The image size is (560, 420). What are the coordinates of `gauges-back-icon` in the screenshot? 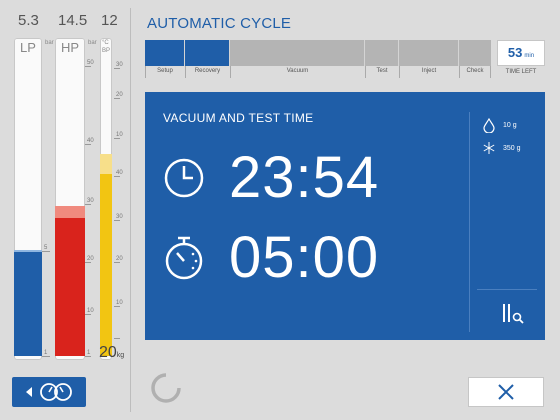 It's located at (56, 392).